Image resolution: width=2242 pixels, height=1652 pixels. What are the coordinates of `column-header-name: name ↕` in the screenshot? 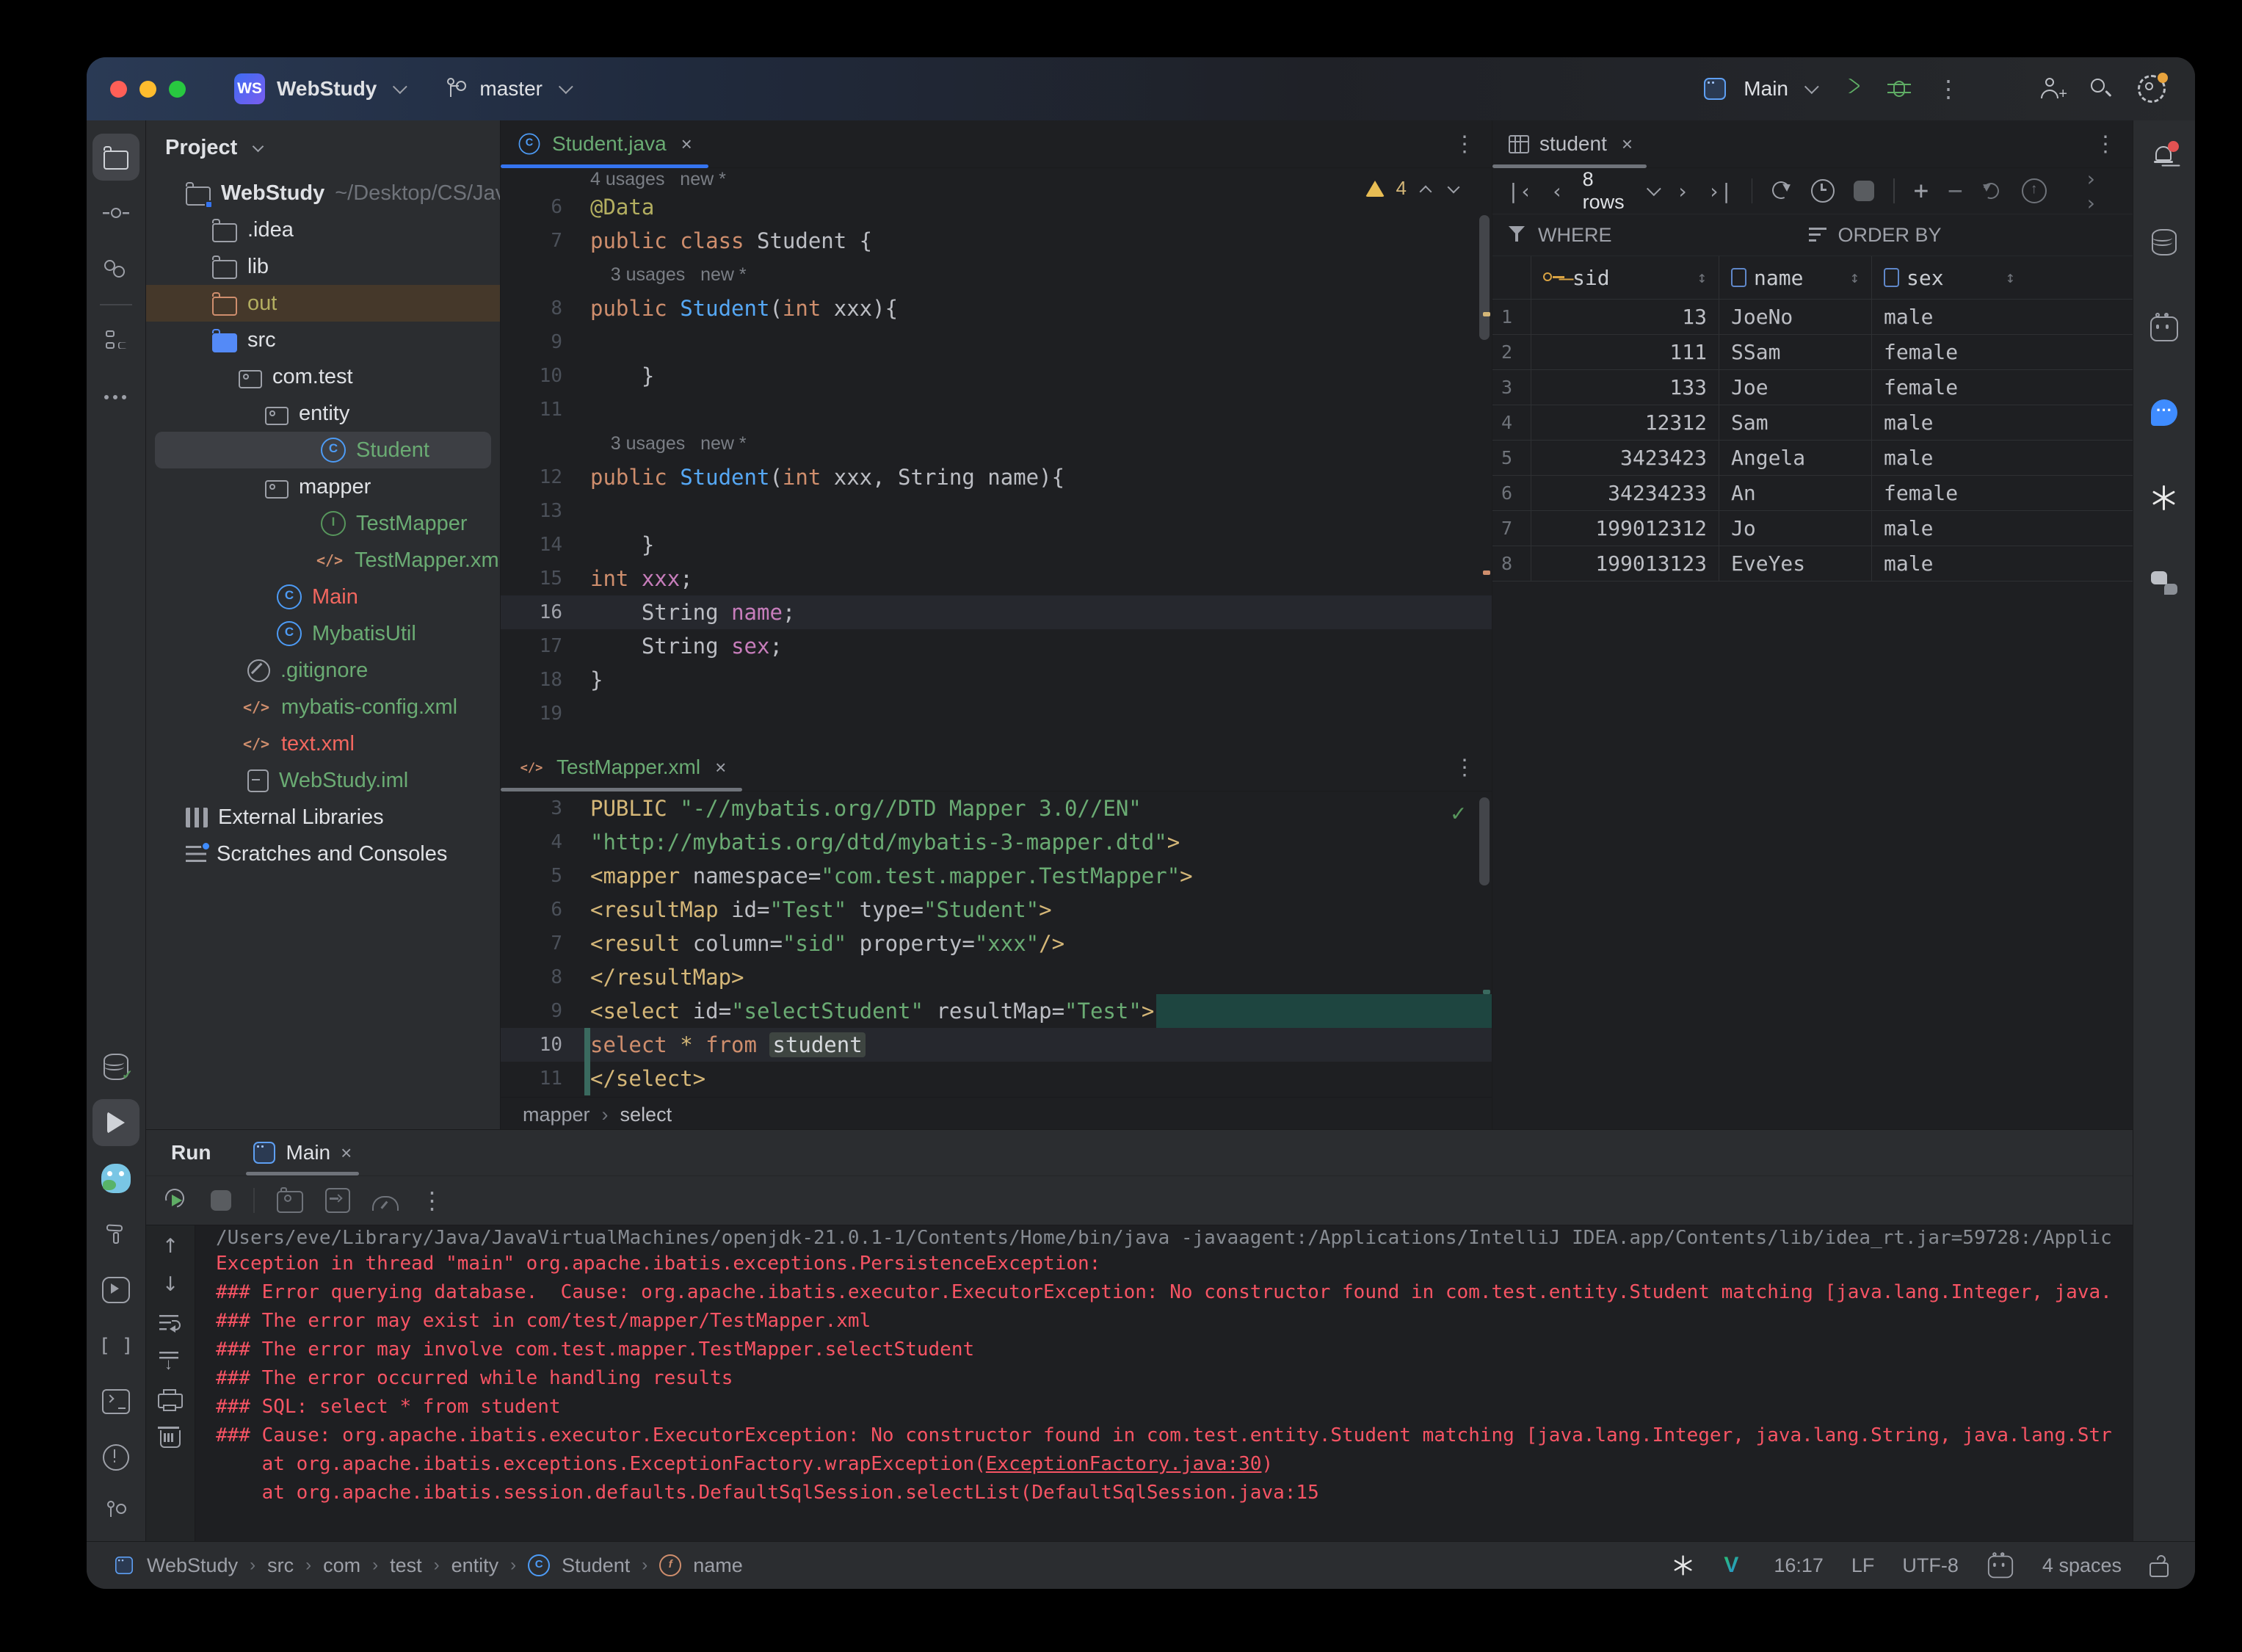 It's located at (1795, 277).